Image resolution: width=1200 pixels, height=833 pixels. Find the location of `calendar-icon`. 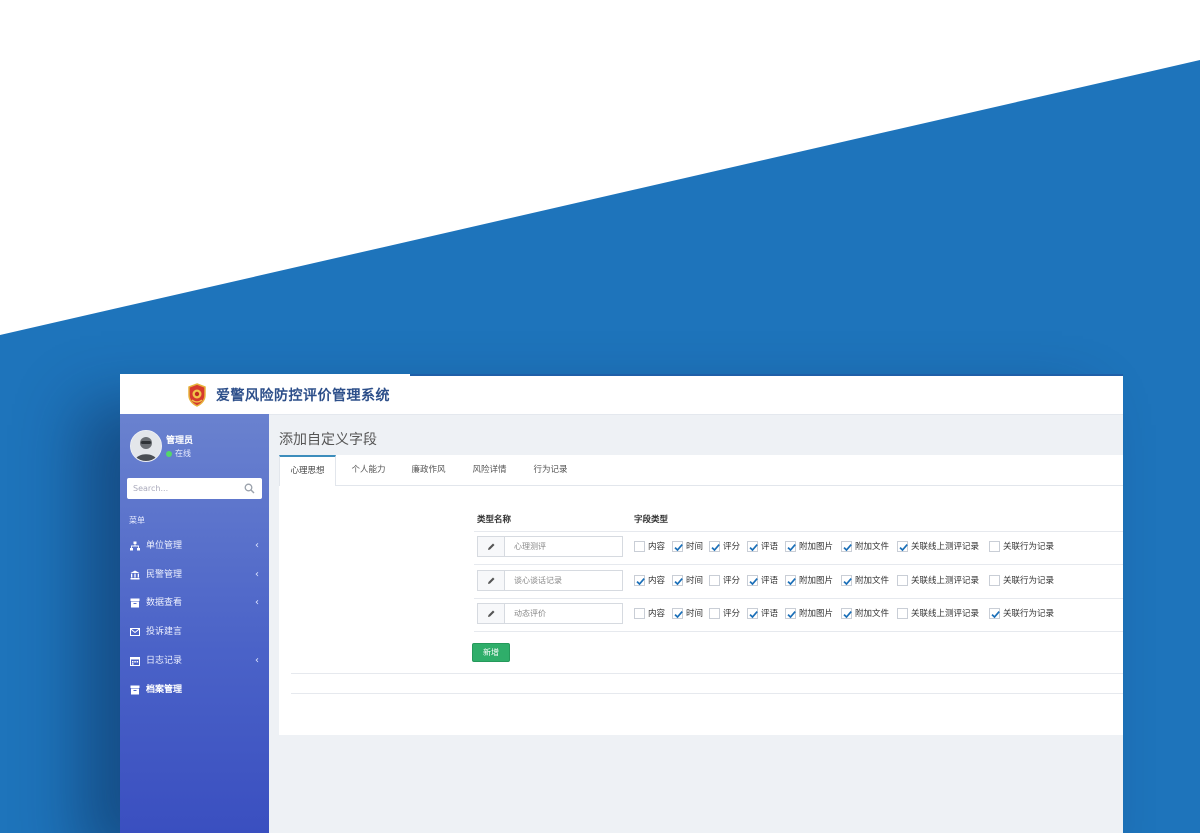

calendar-icon is located at coordinates (135, 661).